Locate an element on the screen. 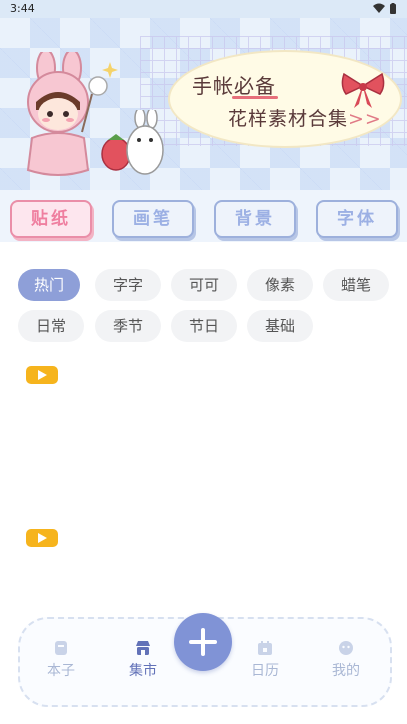 This screenshot has height=724, width=407. calendar-icon is located at coordinates (265, 648).